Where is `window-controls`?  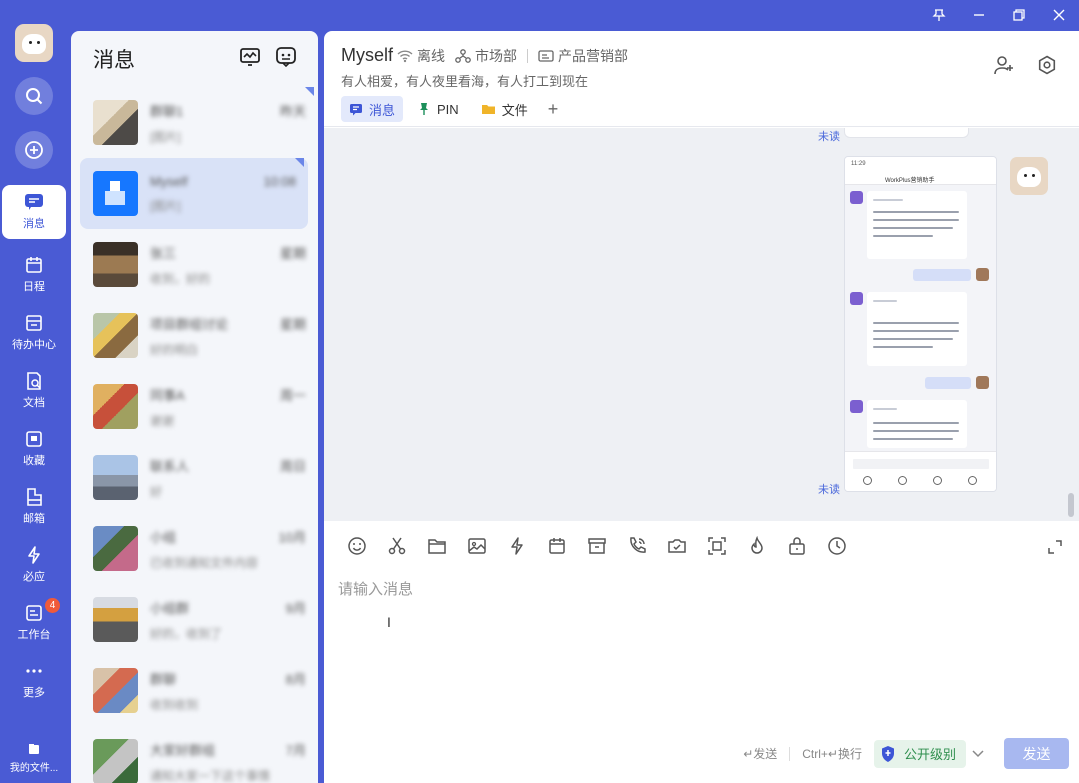 window-controls is located at coordinates (999, 15).